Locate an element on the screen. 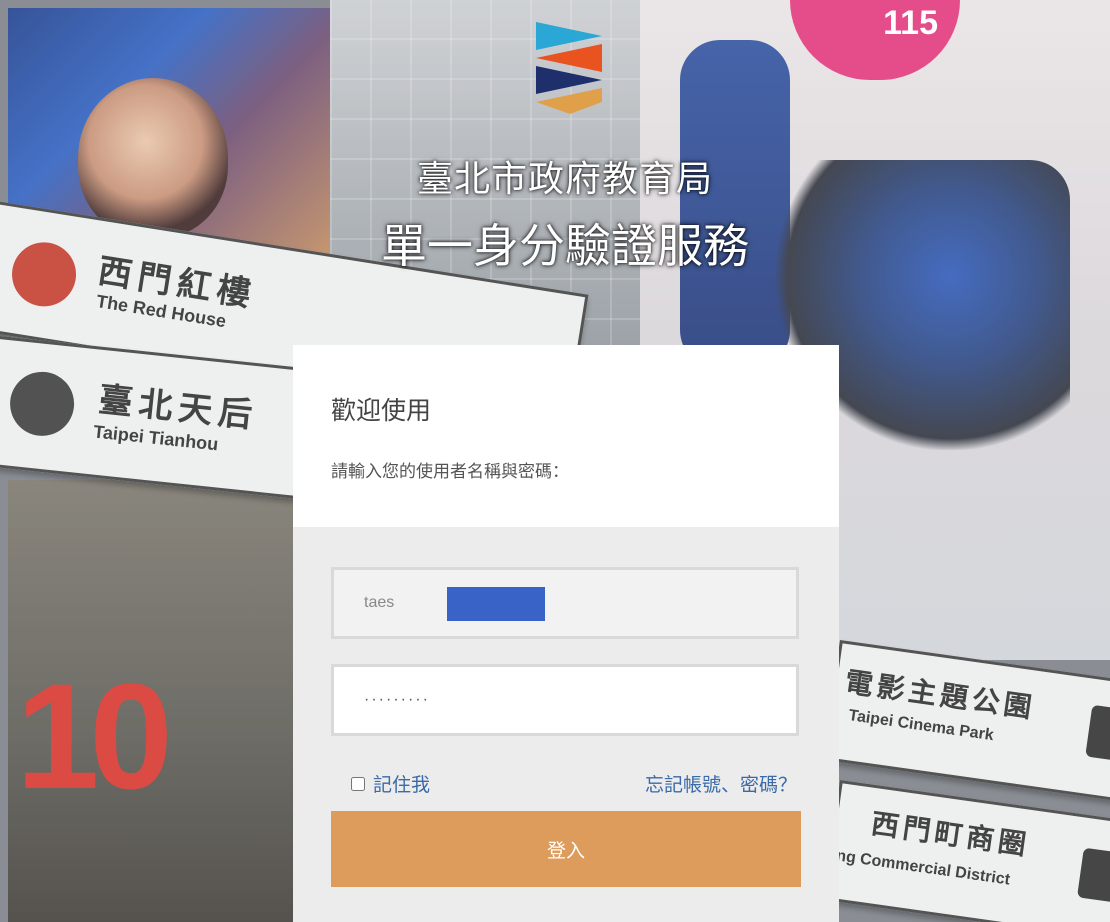  org-name: 臺北市政府教育局 is located at coordinates (564, 179).